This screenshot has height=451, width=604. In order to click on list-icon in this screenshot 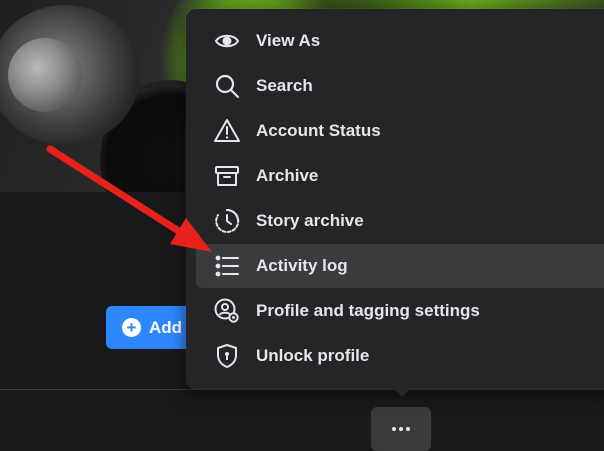, I will do `click(227, 266)`.